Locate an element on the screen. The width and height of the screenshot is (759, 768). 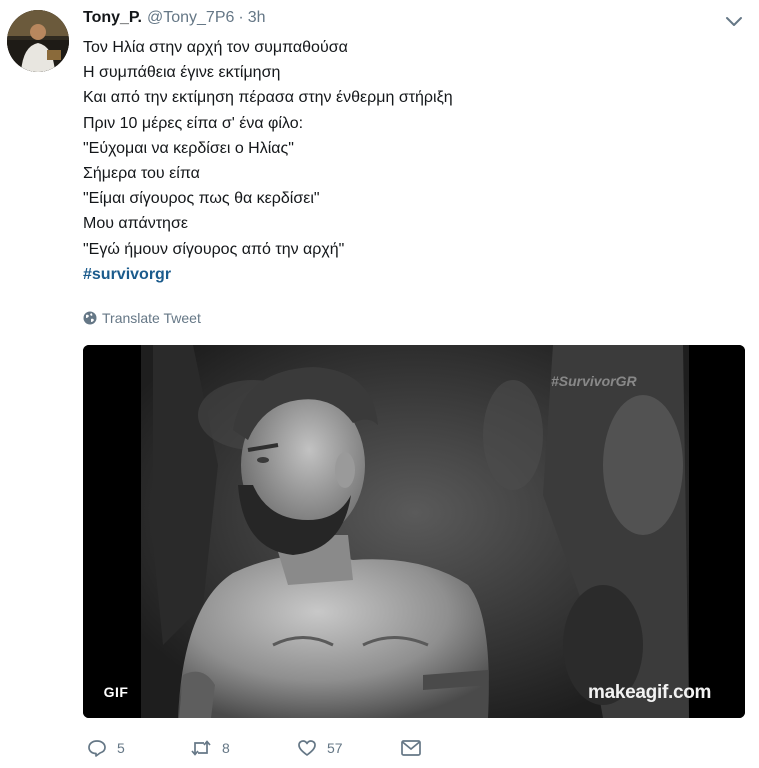
more-options-button is located at coordinates (734, 21).